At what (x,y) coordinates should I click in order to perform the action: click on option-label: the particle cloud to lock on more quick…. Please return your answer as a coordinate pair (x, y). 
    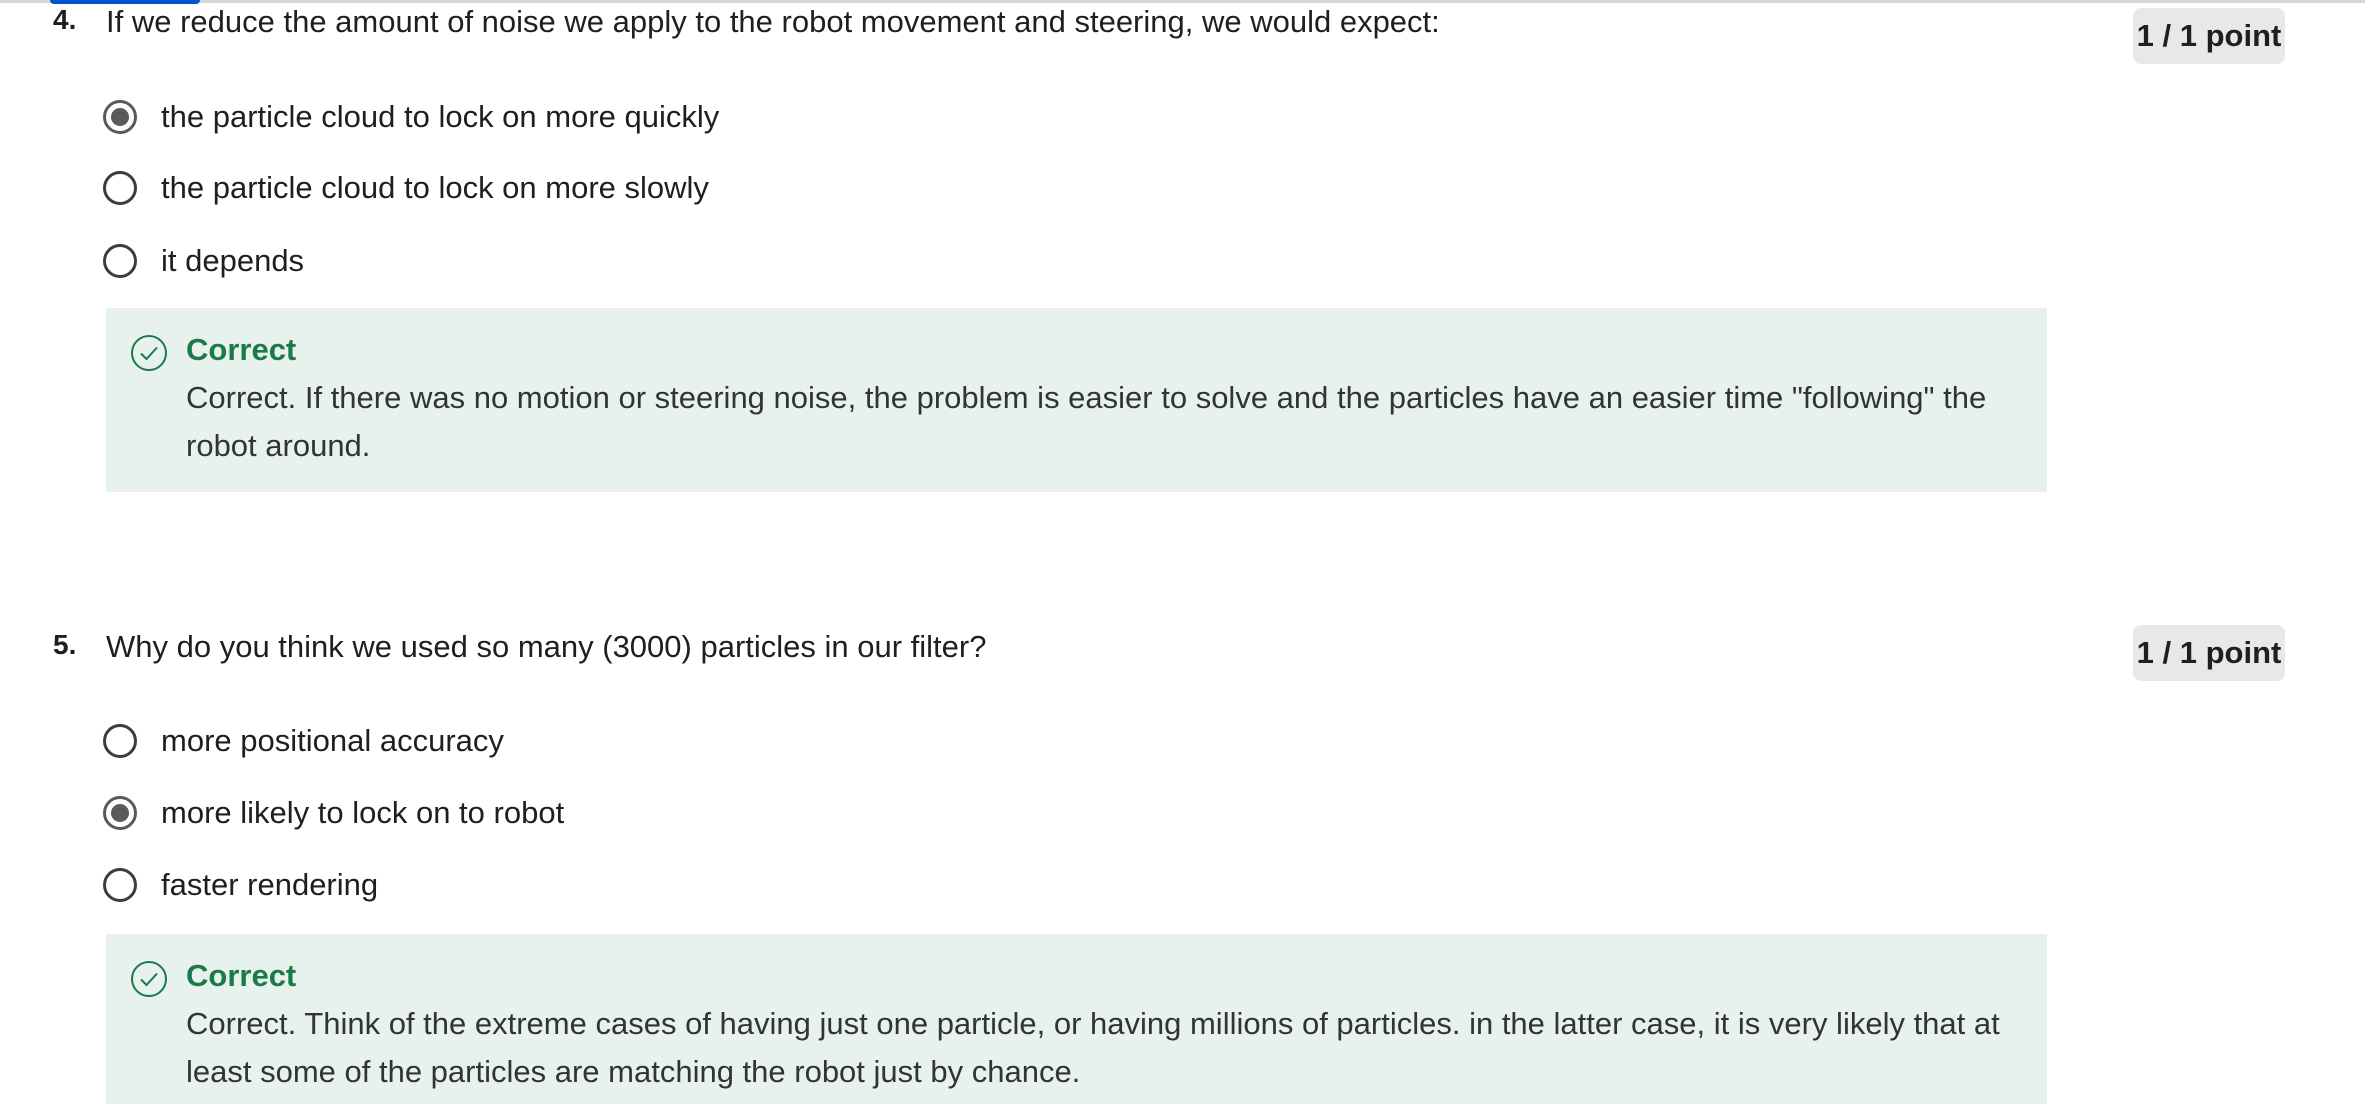
    Looking at the image, I should click on (440, 116).